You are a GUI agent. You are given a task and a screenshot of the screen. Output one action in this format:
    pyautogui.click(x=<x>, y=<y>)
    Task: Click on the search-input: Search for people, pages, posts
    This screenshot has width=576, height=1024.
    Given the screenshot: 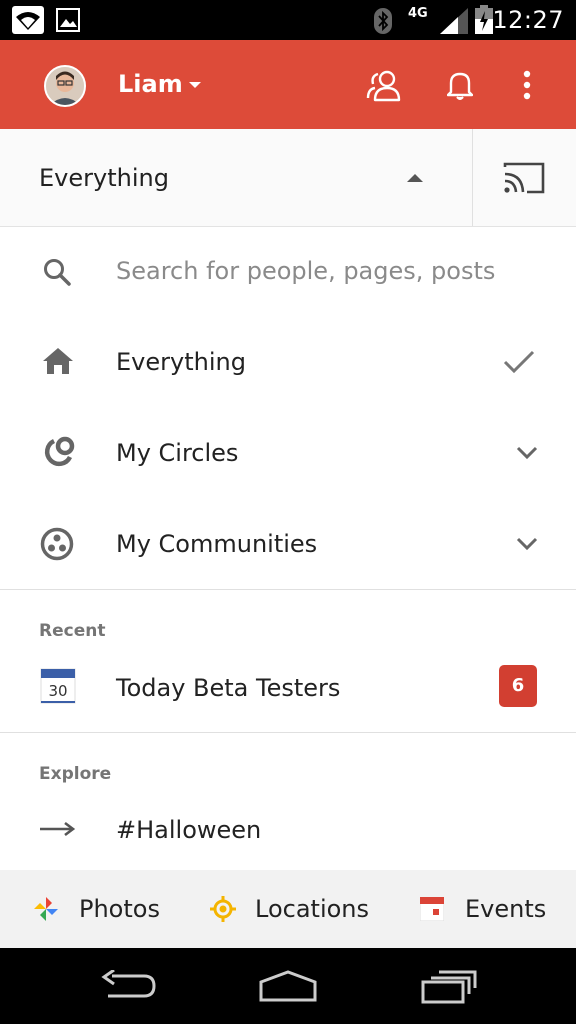 What is the action you would take?
    pyautogui.click(x=305, y=271)
    